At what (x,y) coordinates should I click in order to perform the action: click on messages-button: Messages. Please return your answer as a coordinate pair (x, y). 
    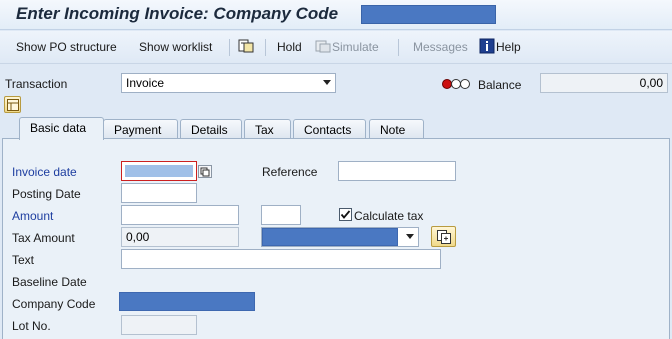
    Looking at the image, I should click on (440, 47).